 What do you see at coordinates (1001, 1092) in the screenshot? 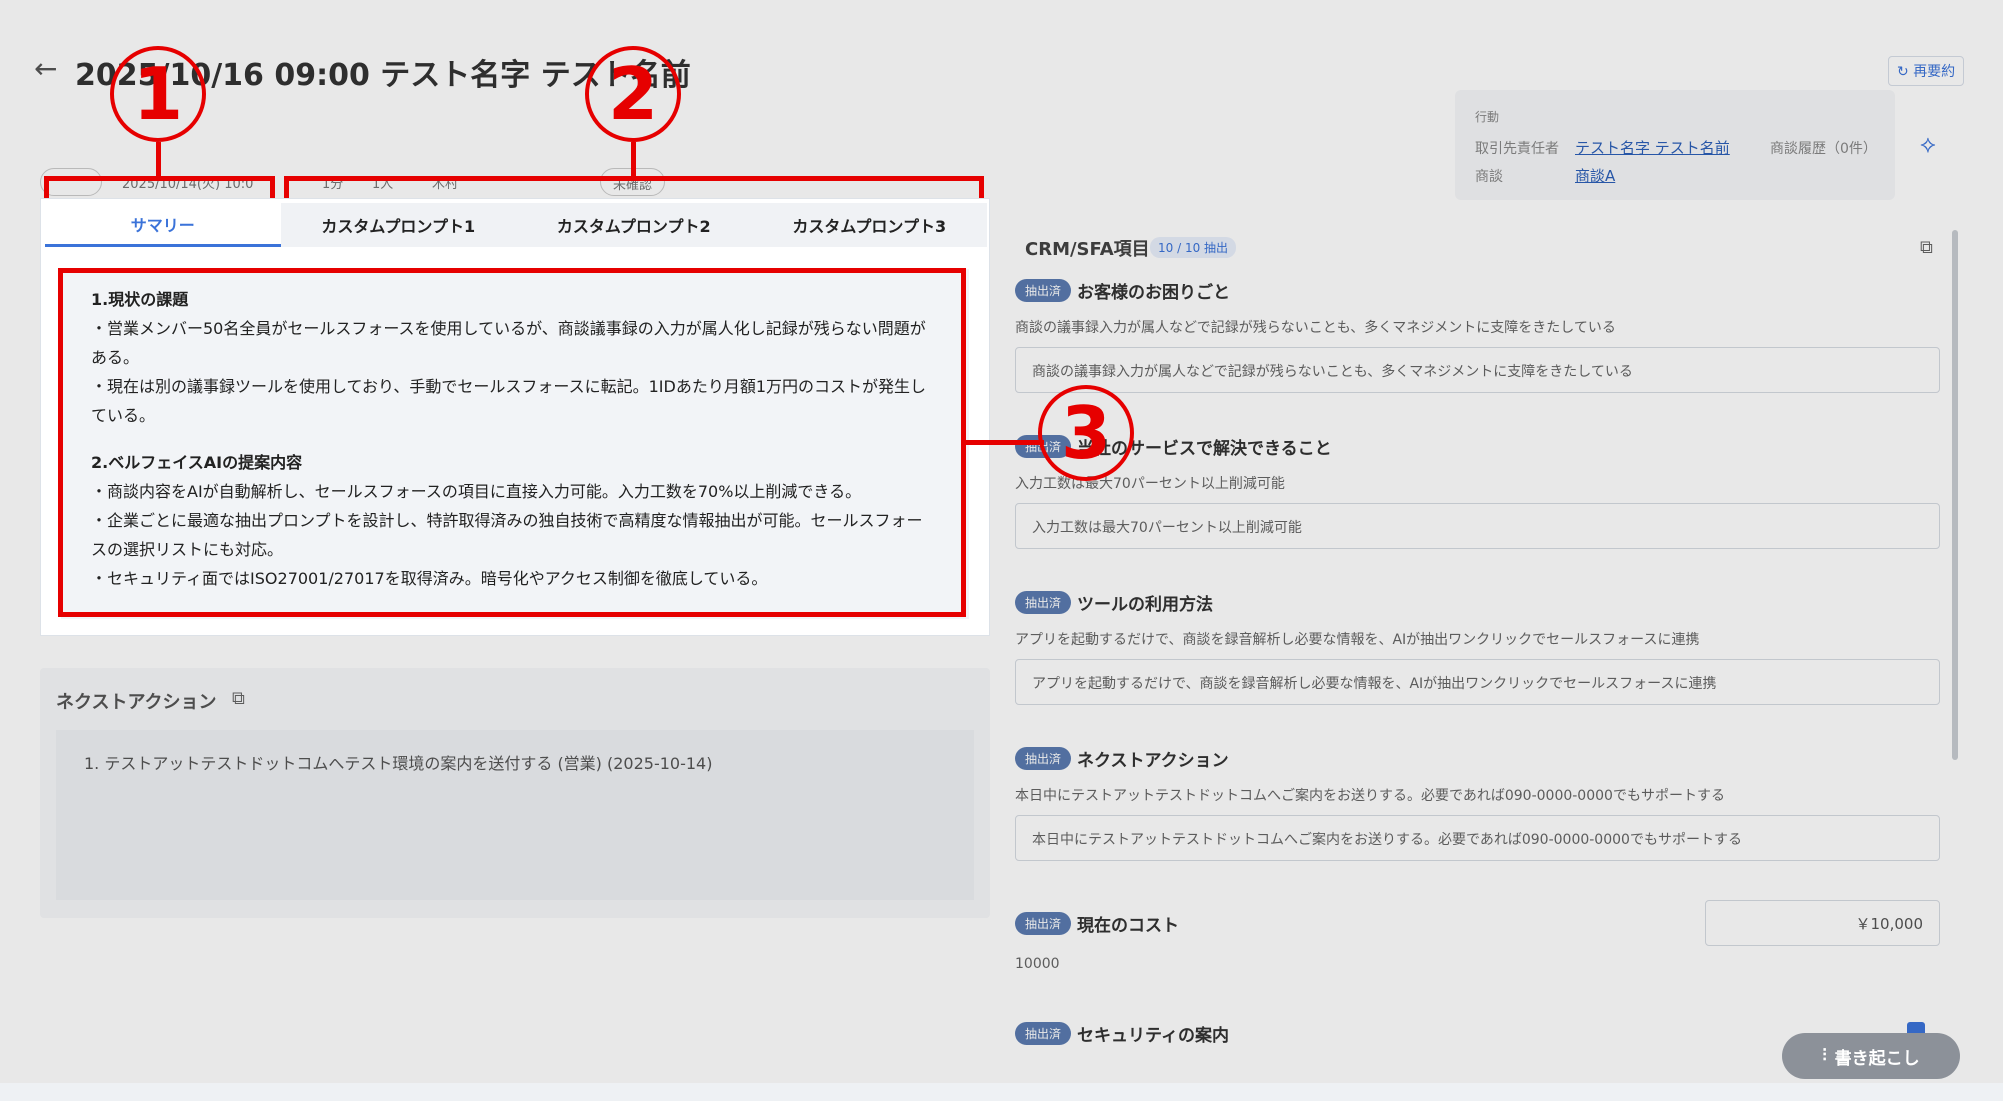
I see `bottom-strip` at bounding box center [1001, 1092].